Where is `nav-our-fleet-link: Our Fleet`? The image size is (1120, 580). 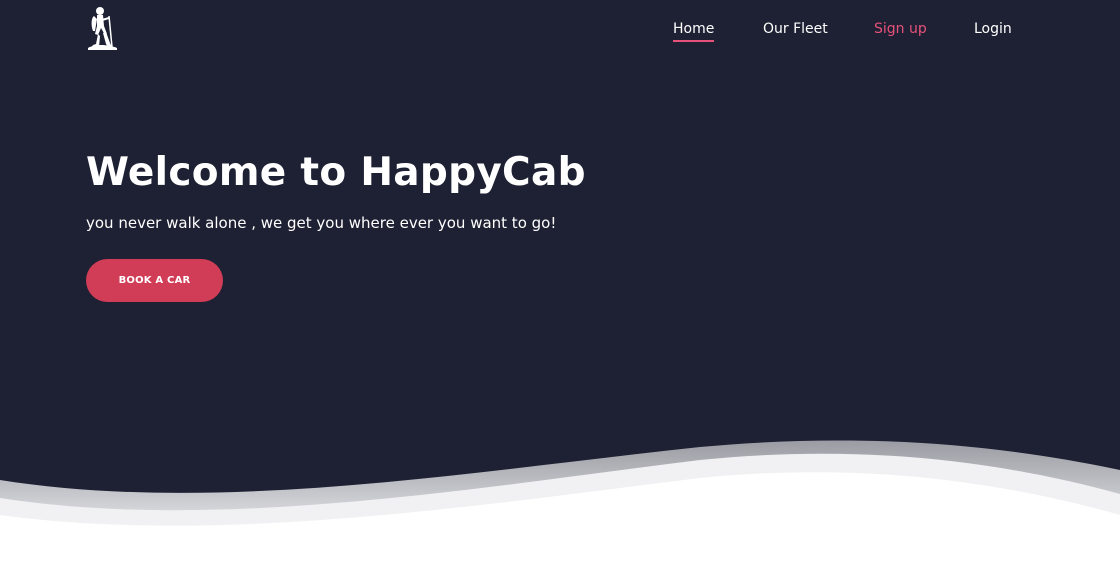 nav-our-fleet-link: Our Fleet is located at coordinates (795, 29).